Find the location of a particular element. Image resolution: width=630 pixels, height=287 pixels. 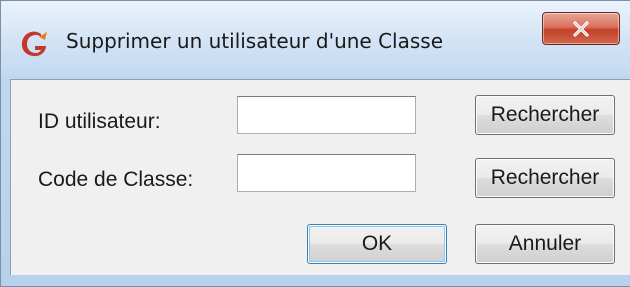

close-button is located at coordinates (581, 28).